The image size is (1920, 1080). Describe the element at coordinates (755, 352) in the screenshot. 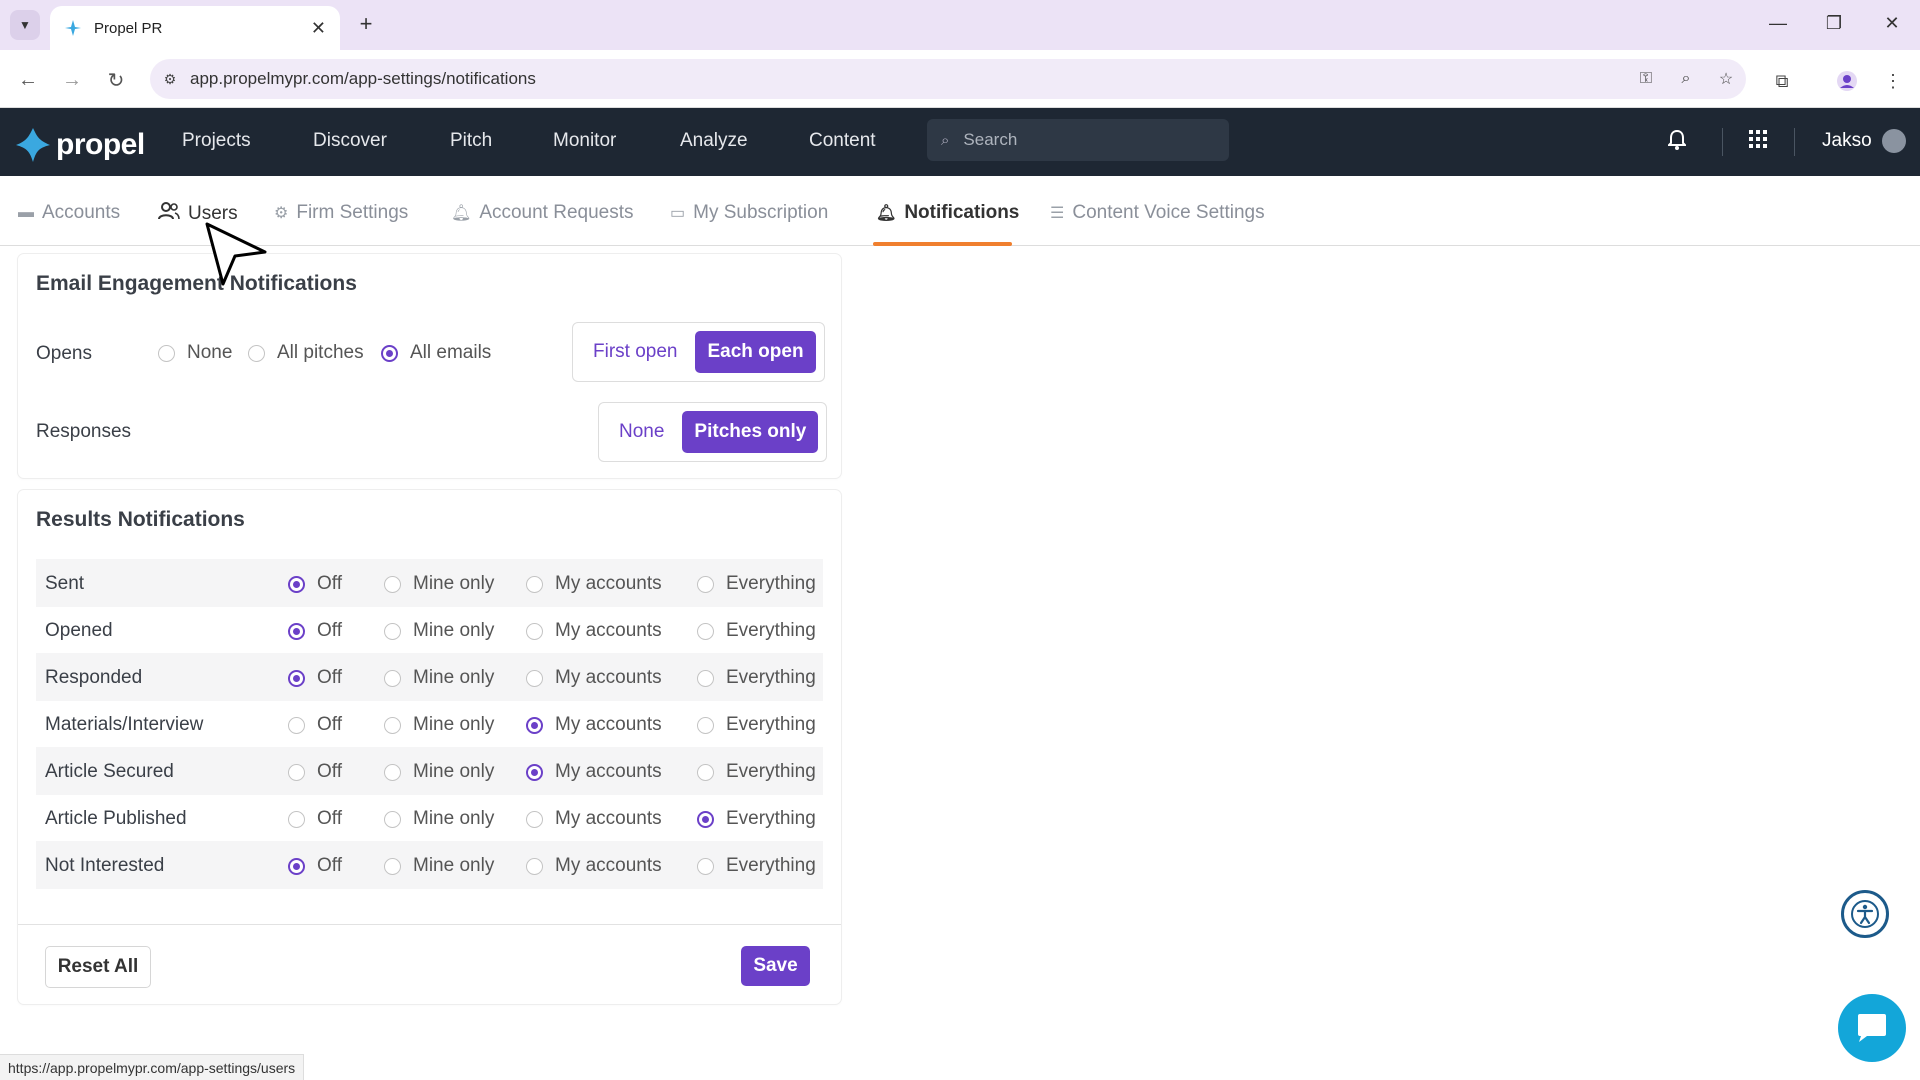

I see `each-open-button: Each open` at that location.